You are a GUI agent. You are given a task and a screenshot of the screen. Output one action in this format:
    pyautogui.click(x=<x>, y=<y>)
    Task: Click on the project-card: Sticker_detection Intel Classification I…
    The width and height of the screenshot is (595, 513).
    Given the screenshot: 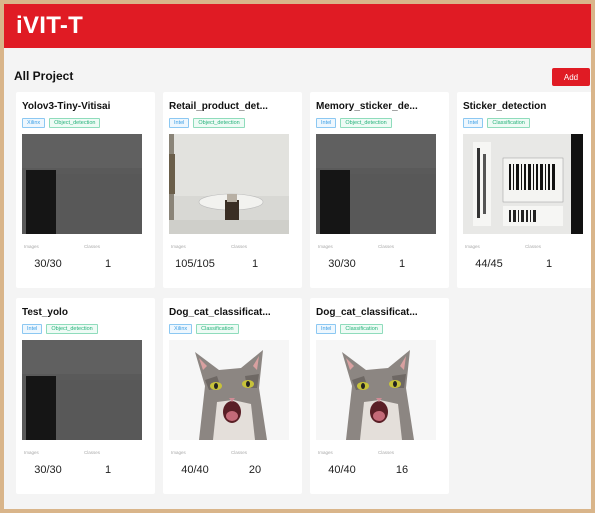 What is the action you would take?
    pyautogui.click(x=524, y=190)
    